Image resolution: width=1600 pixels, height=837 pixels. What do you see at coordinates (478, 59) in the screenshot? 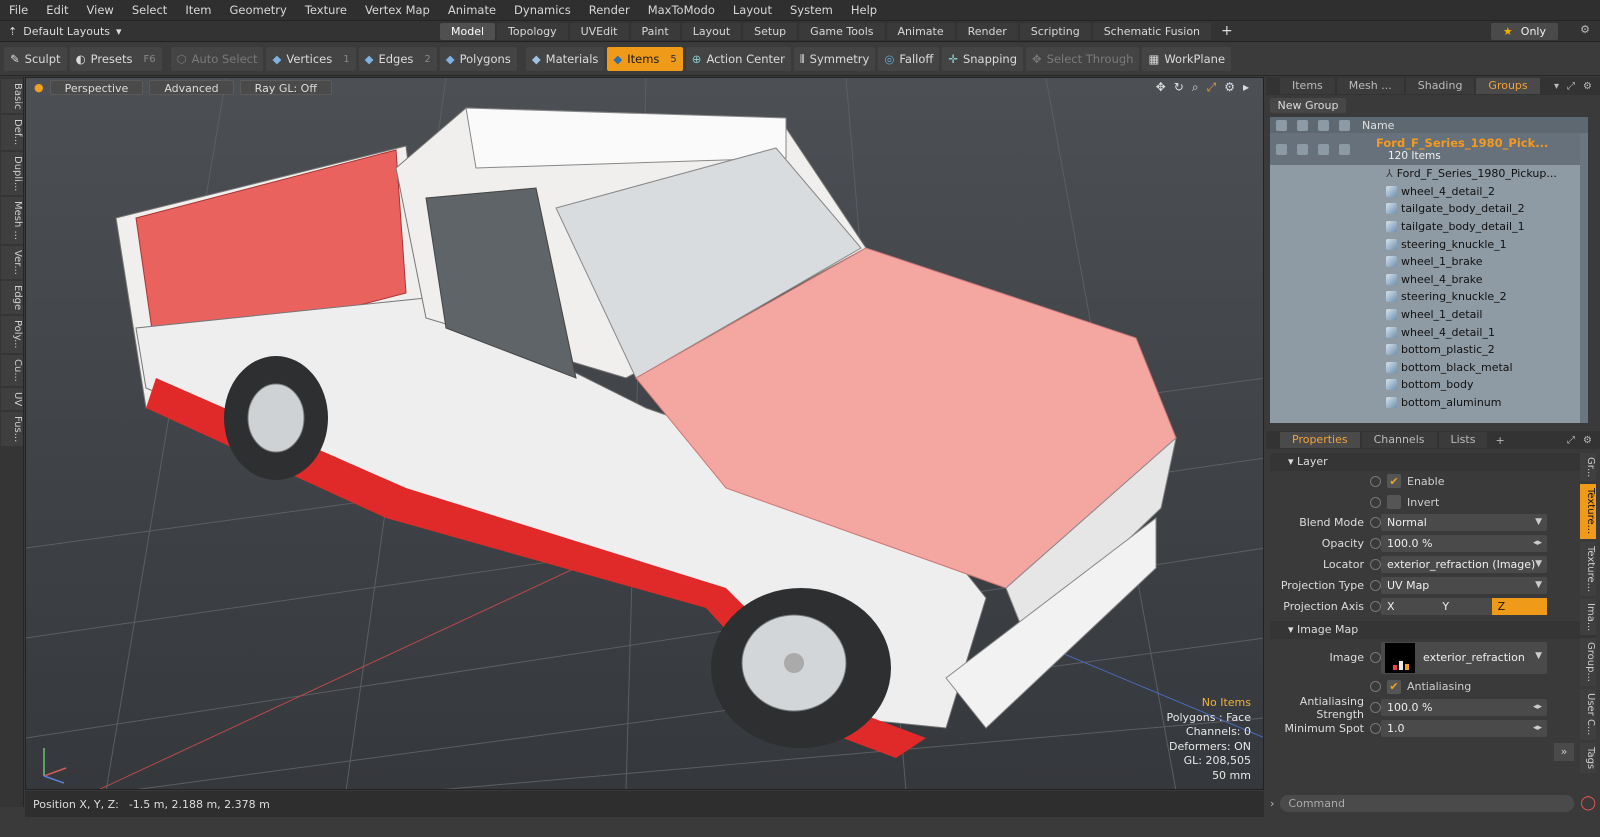
I see `polygons-button: ◆ Polygons` at bounding box center [478, 59].